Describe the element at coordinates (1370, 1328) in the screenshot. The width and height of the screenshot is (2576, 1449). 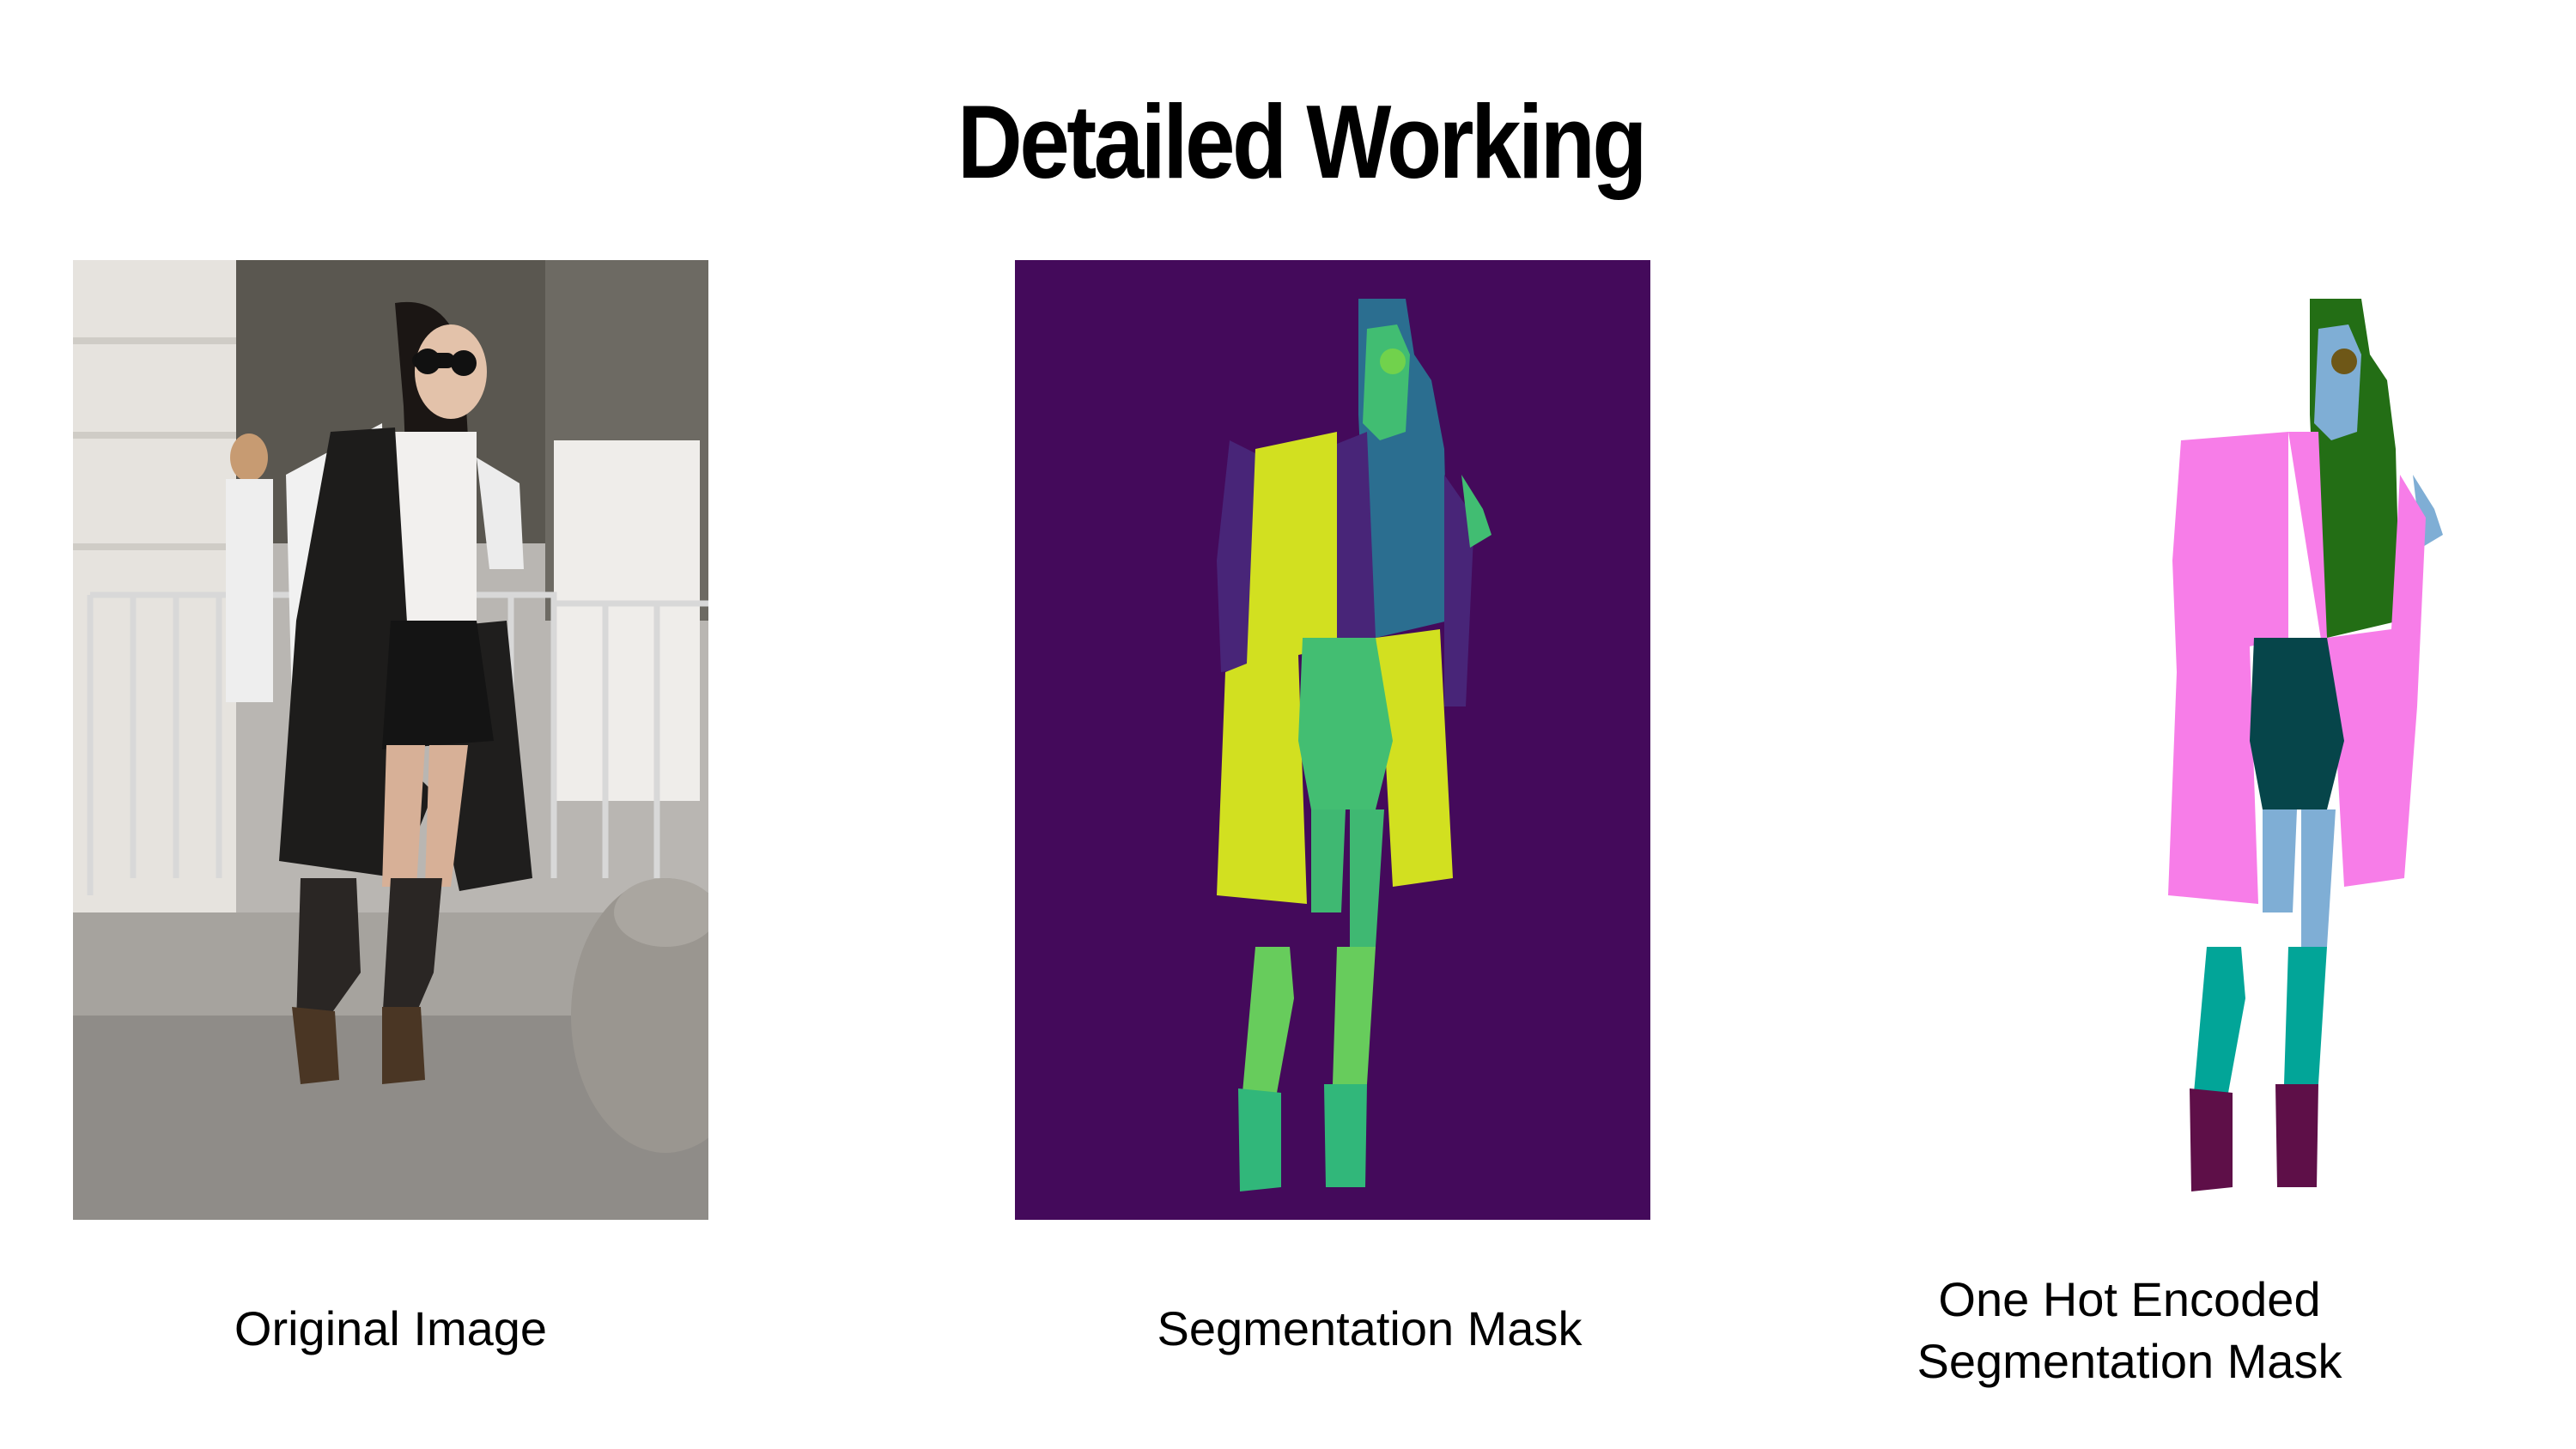
I see `caption-segmentation-mask: Segmentation Mask` at that location.